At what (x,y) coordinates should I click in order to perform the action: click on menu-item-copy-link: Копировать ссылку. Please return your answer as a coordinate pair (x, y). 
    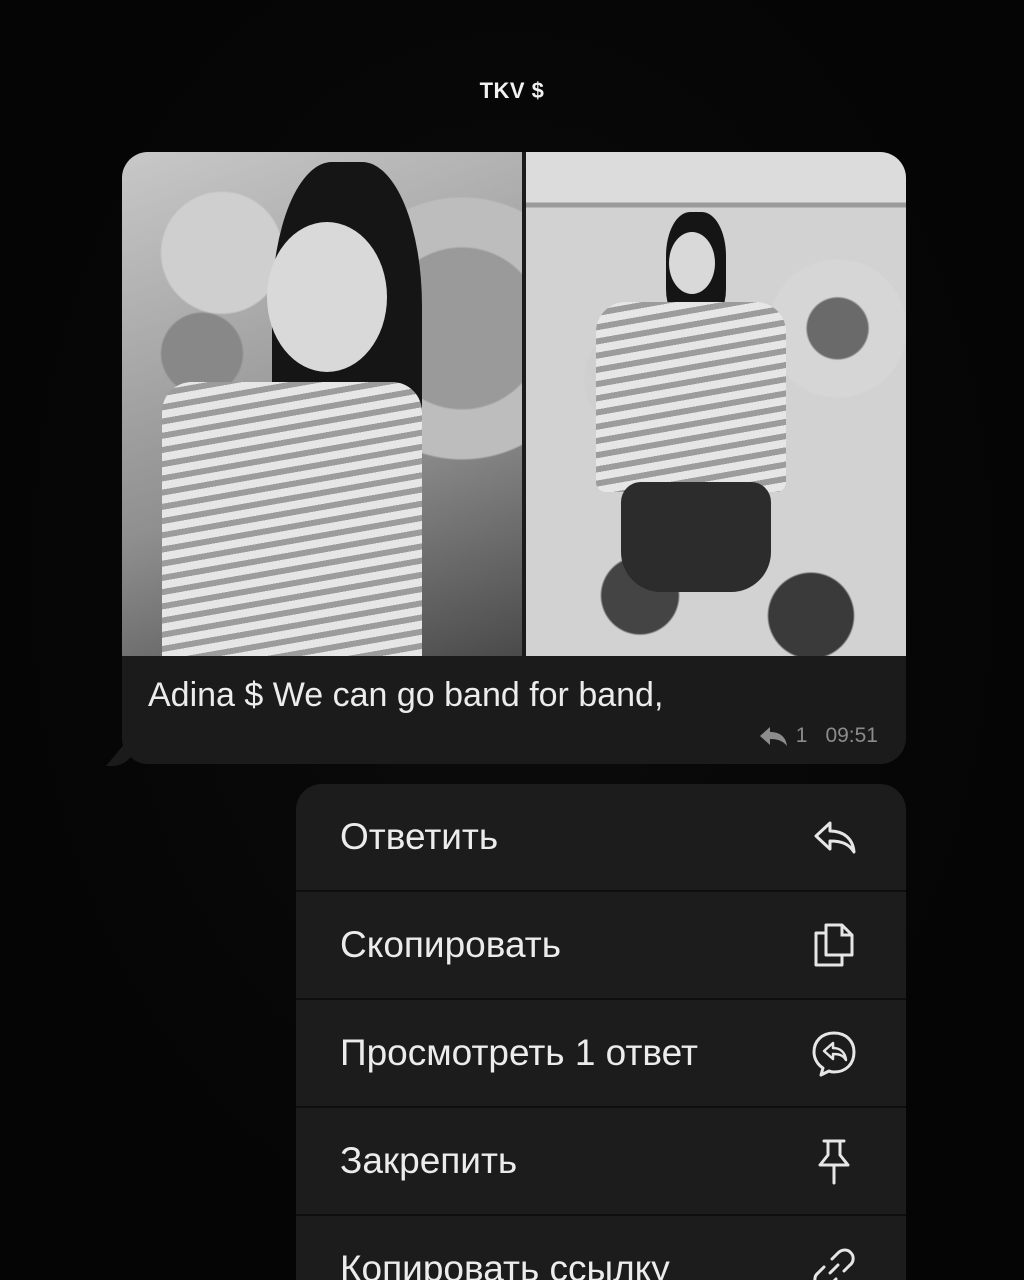
    Looking at the image, I should click on (601, 1248).